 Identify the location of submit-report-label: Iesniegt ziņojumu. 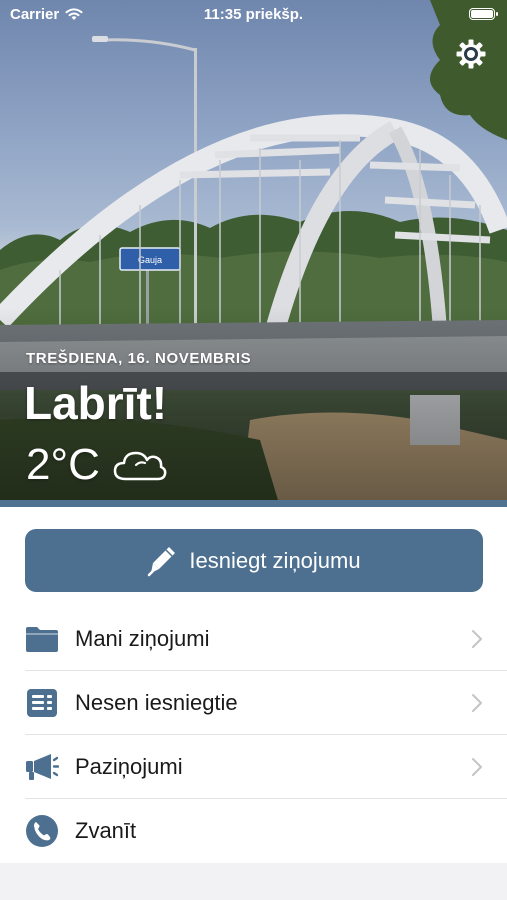
(275, 560).